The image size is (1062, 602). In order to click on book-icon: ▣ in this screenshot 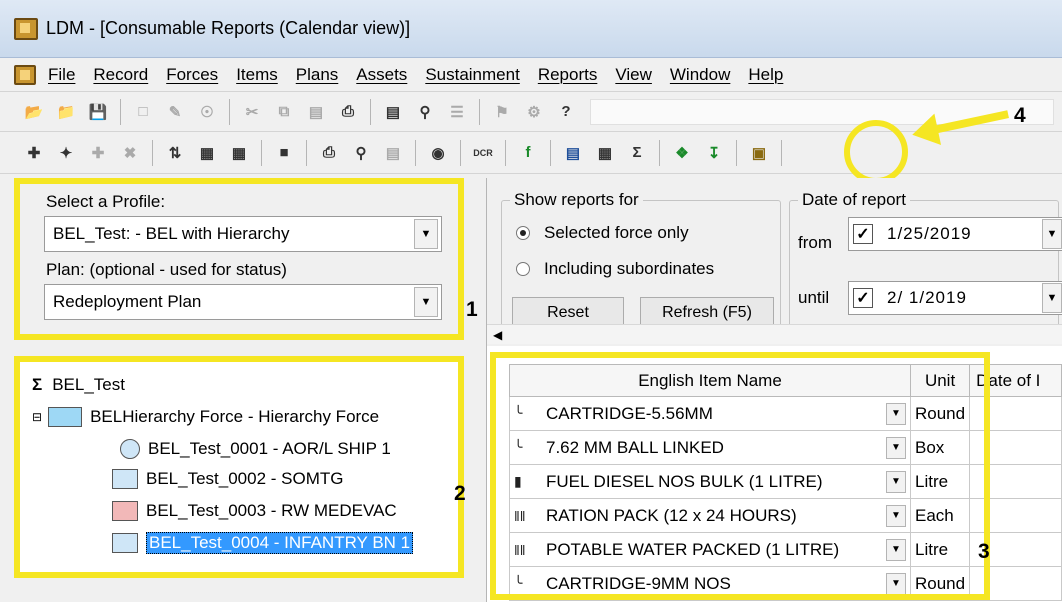, I will do `click(759, 153)`.